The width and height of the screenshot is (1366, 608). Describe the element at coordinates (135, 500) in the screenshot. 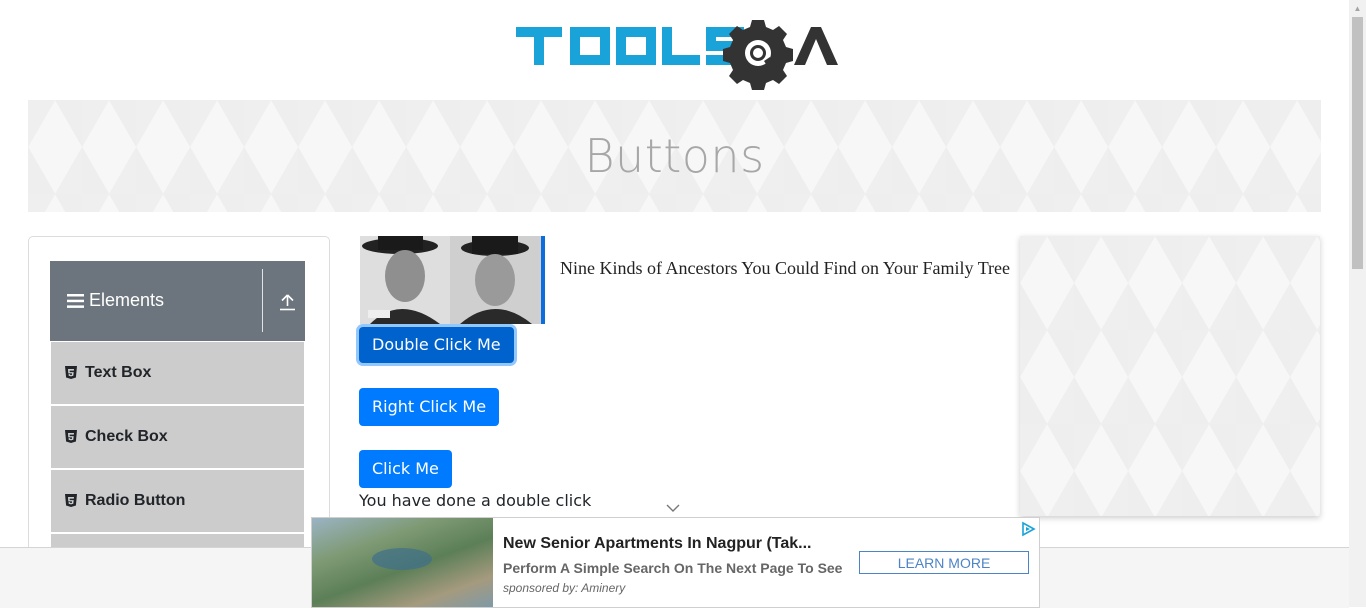

I see `sidebar-item-label: Radio Button` at that location.